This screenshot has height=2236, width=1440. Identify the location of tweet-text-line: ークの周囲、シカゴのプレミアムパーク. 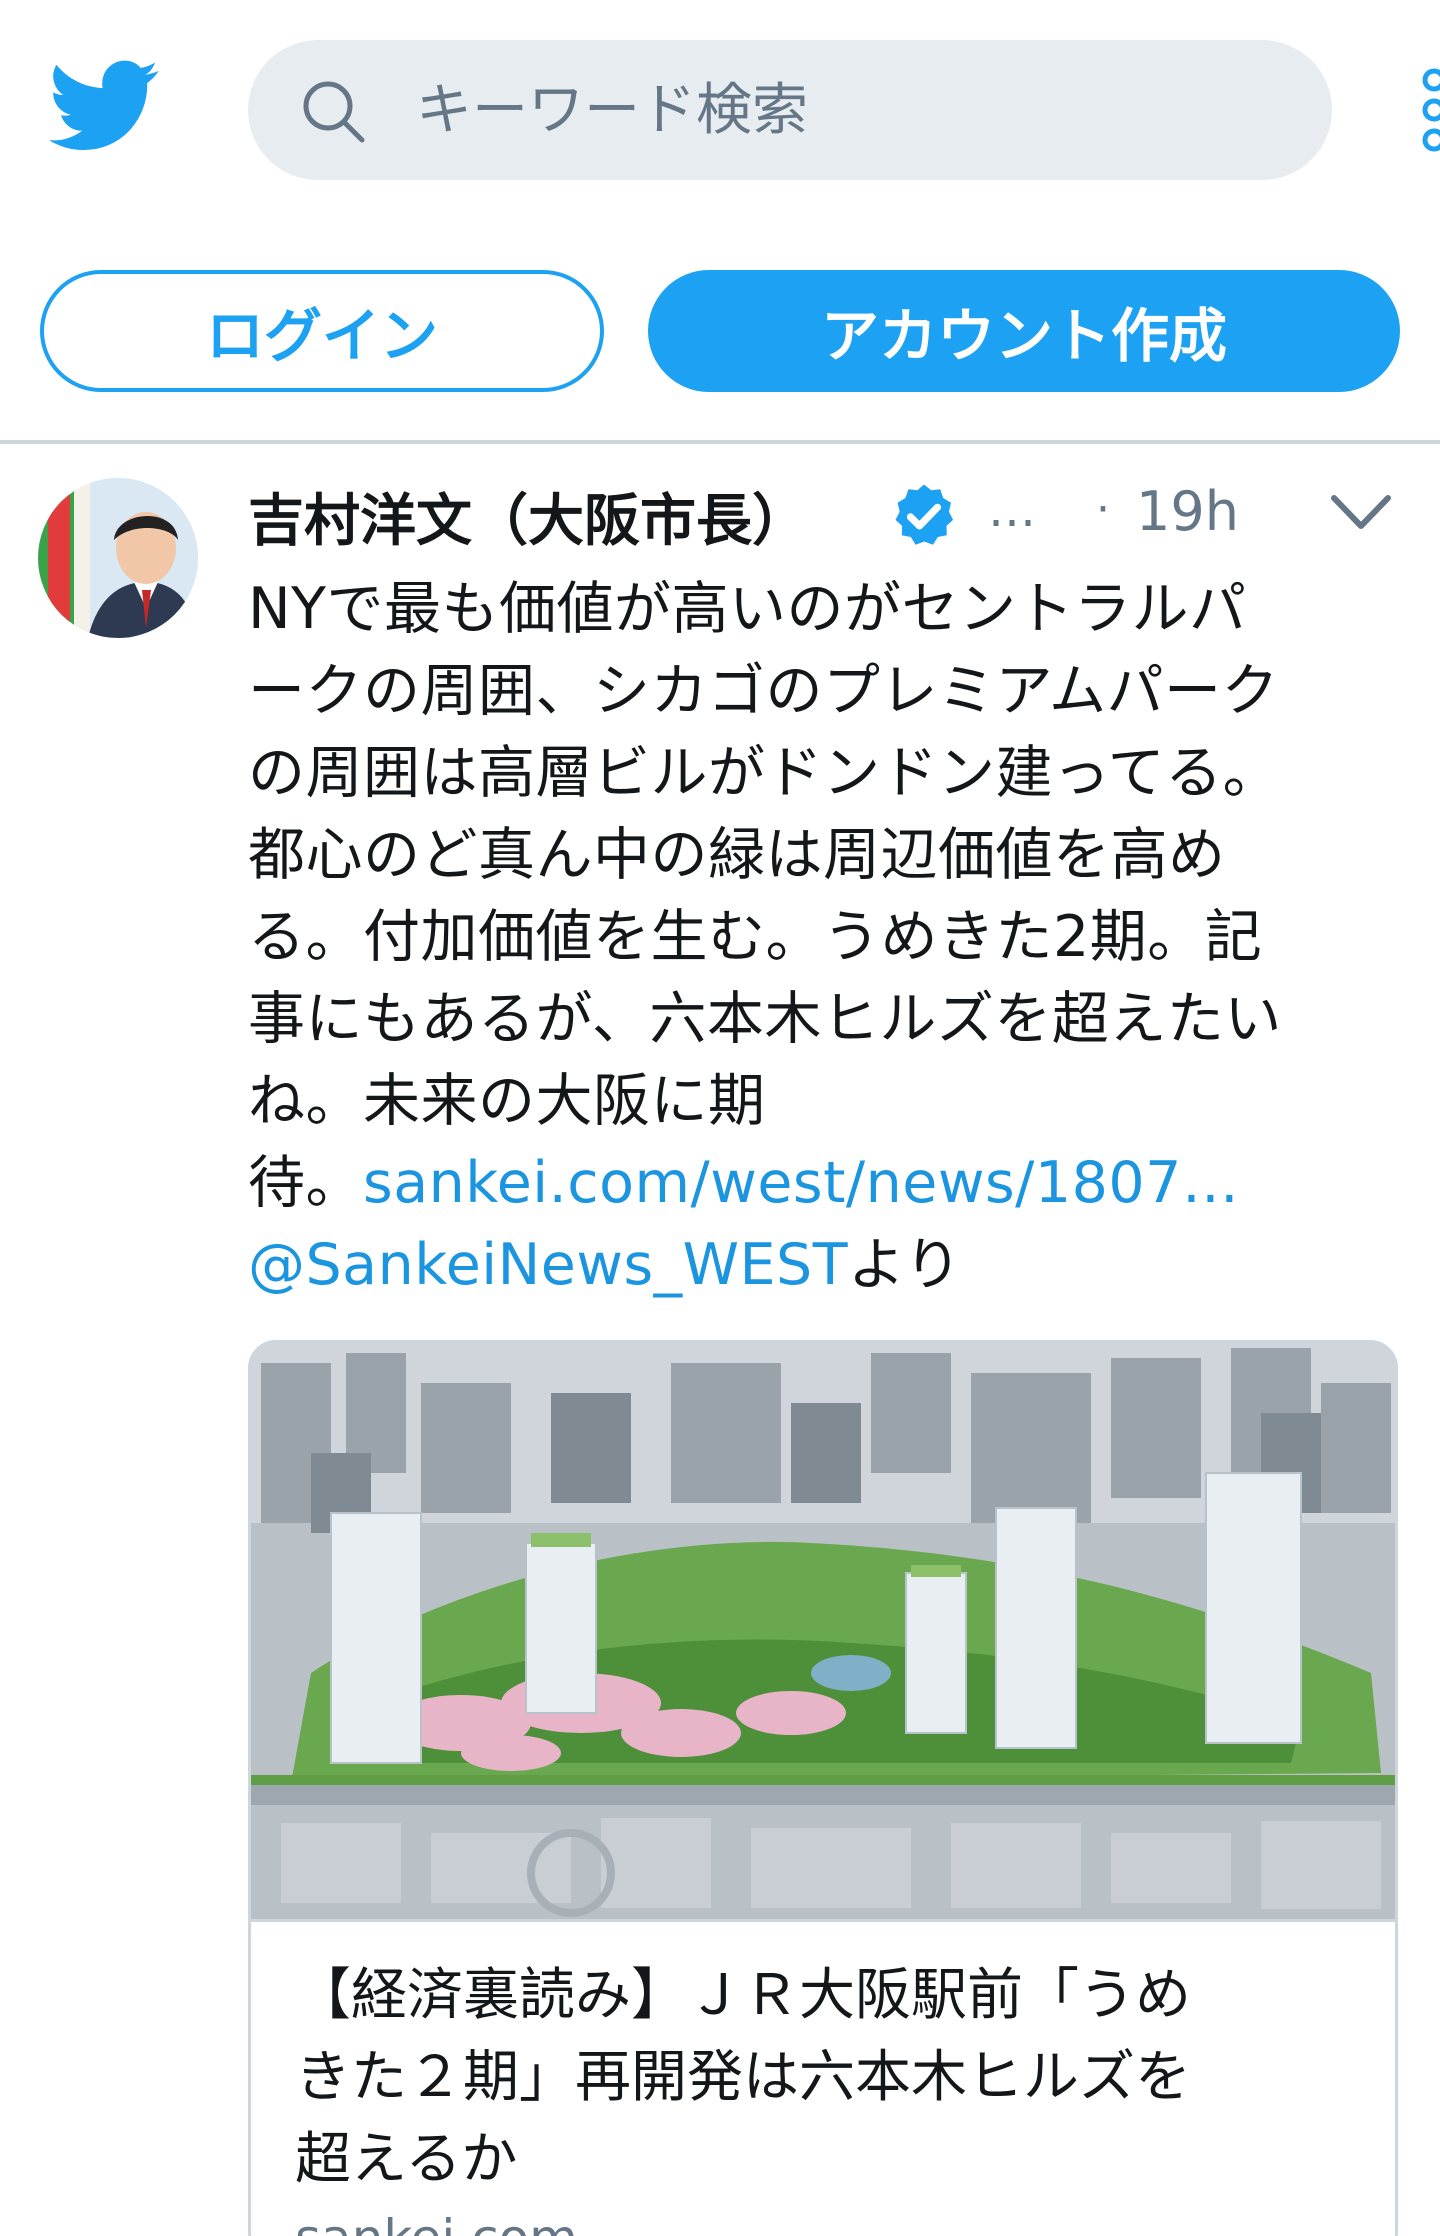
(764, 691).